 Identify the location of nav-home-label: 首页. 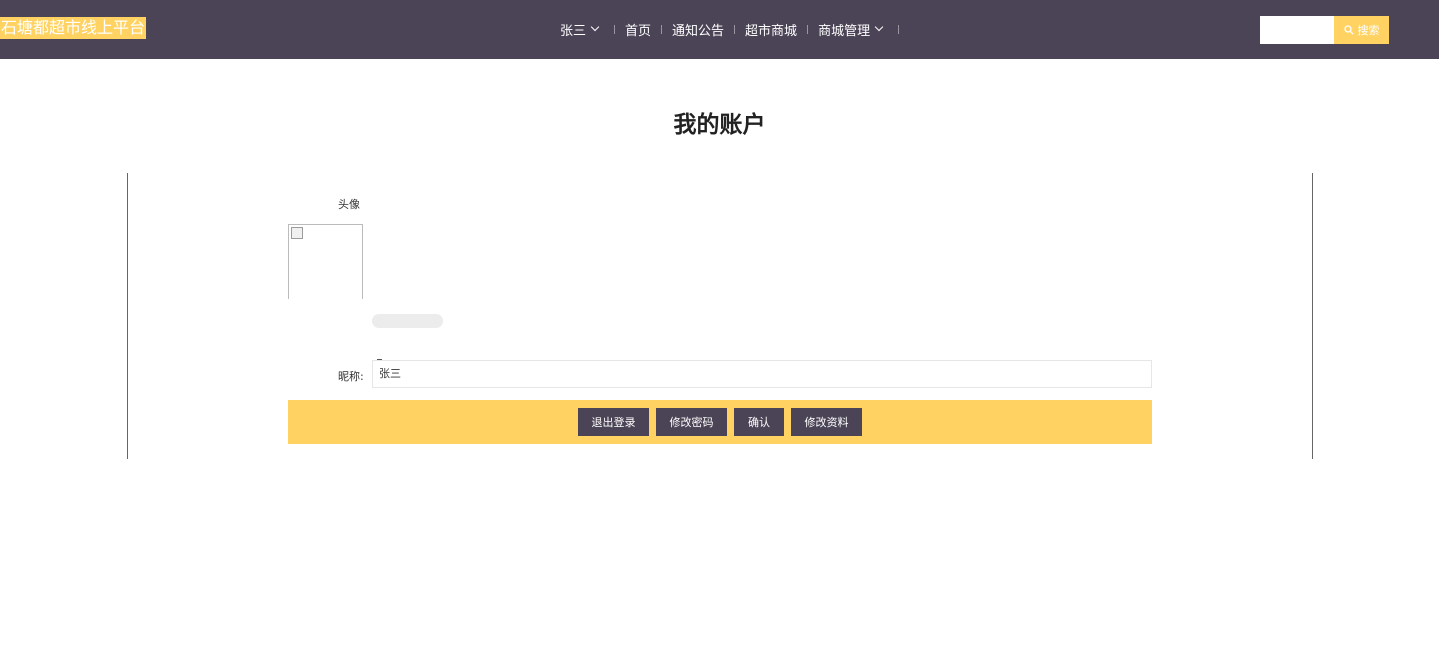
(638, 31).